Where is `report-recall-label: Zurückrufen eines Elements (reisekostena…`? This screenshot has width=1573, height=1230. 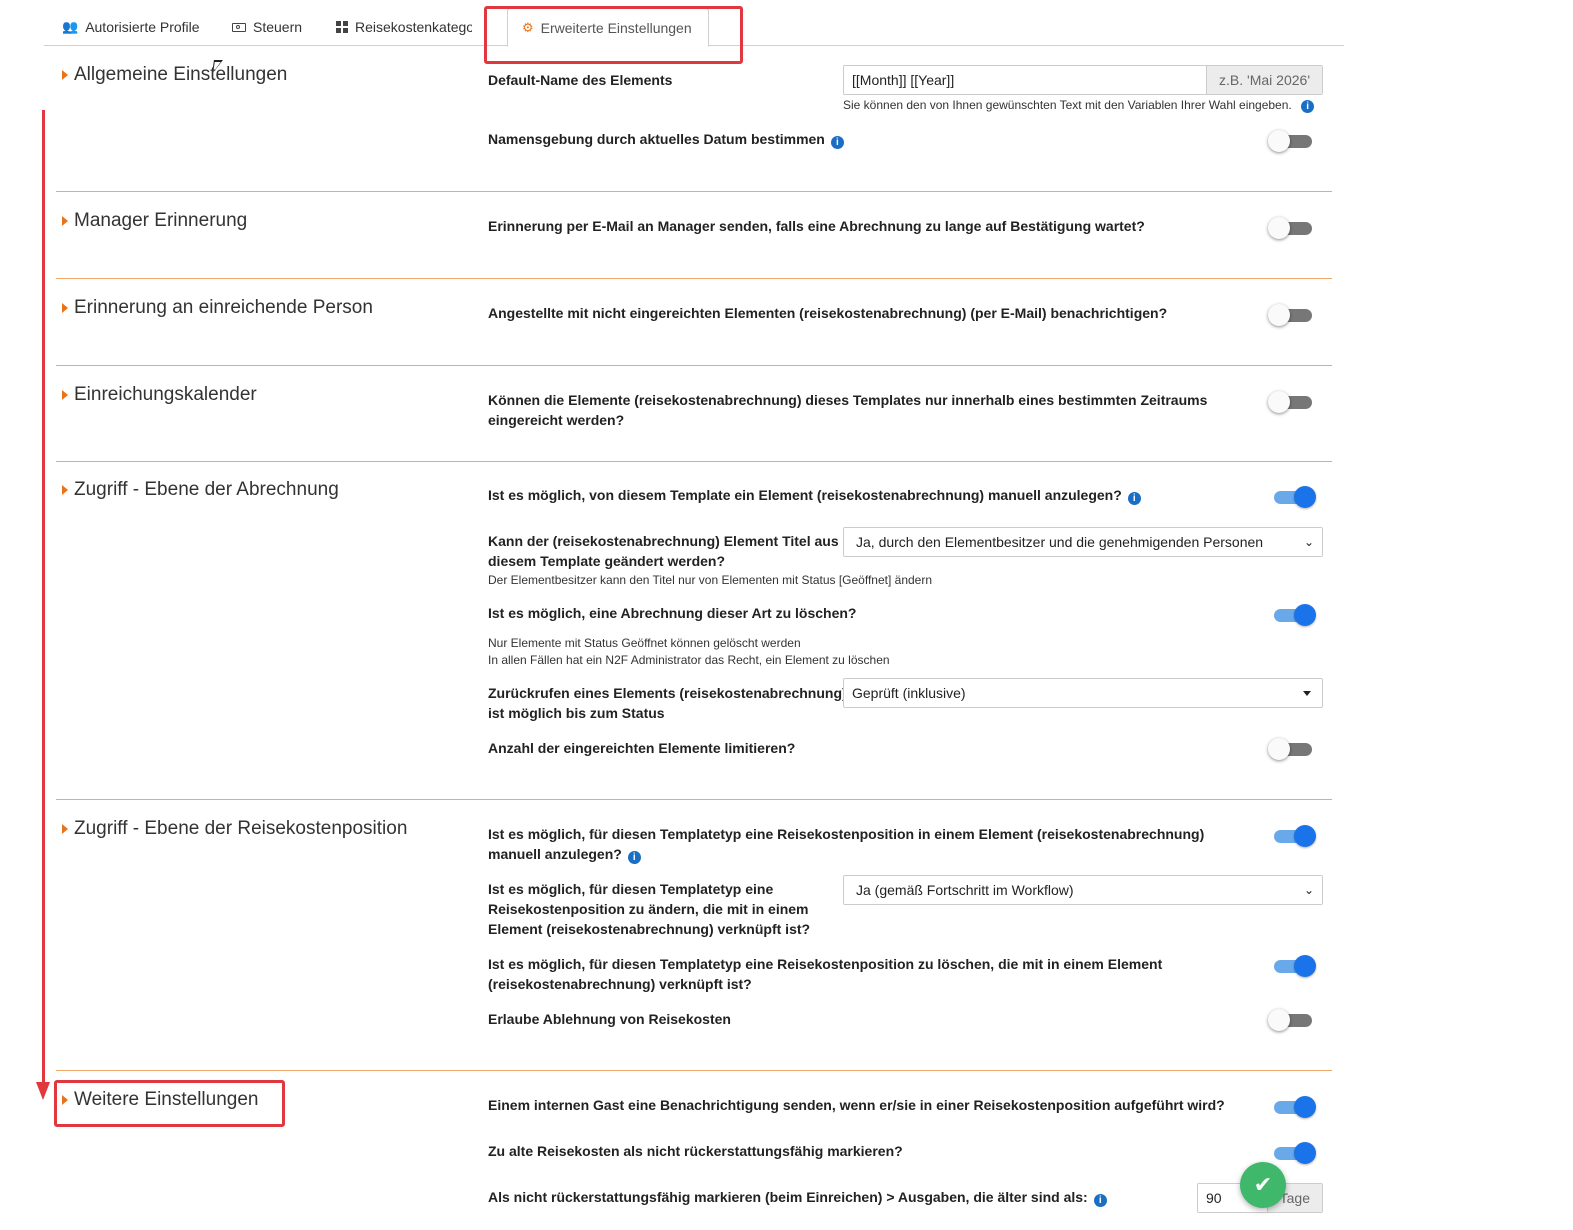
report-recall-label: Zurückrufen eines Elements (reisekostena… is located at coordinates (667, 703).